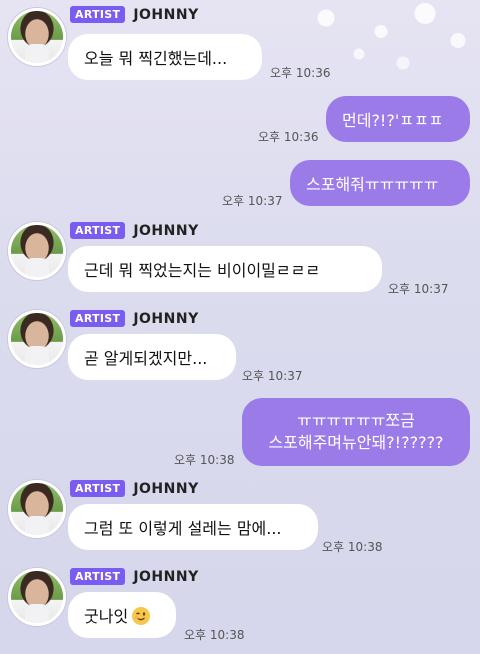 The height and width of the screenshot is (654, 480). I want to click on winking-face-icon, so click(141, 616).